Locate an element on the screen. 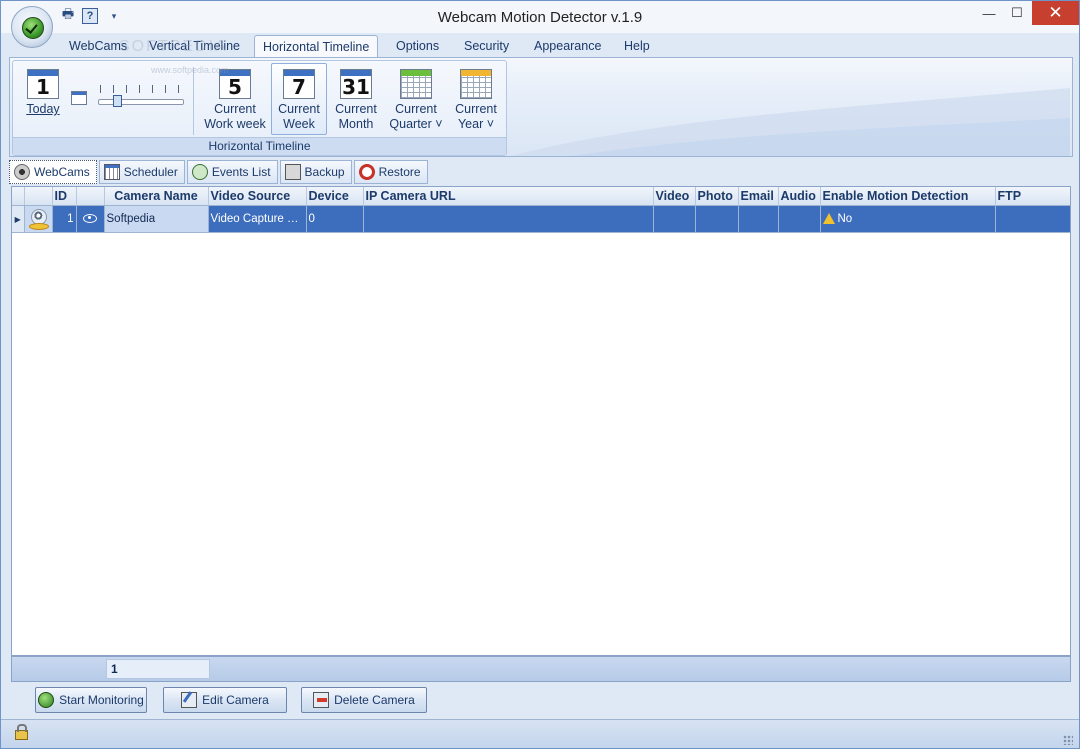  status-bar is located at coordinates (540, 733).